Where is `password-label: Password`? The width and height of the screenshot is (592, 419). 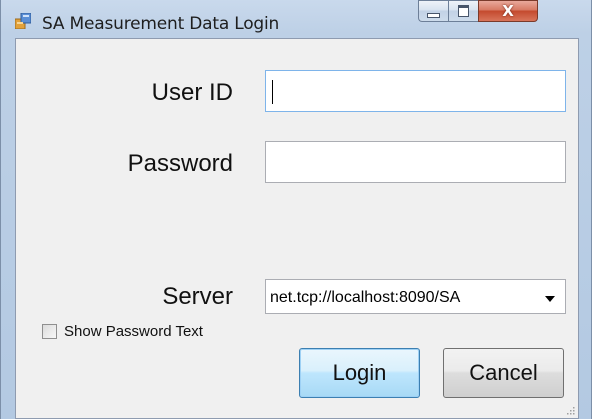 password-label: Password is located at coordinates (180, 163).